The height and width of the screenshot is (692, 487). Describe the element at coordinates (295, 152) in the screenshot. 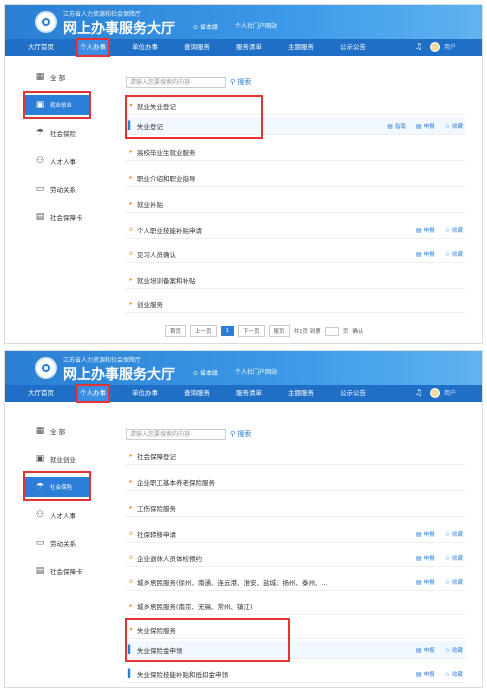

I see `list-item: ▸ 高校毕业生就业服务` at that location.